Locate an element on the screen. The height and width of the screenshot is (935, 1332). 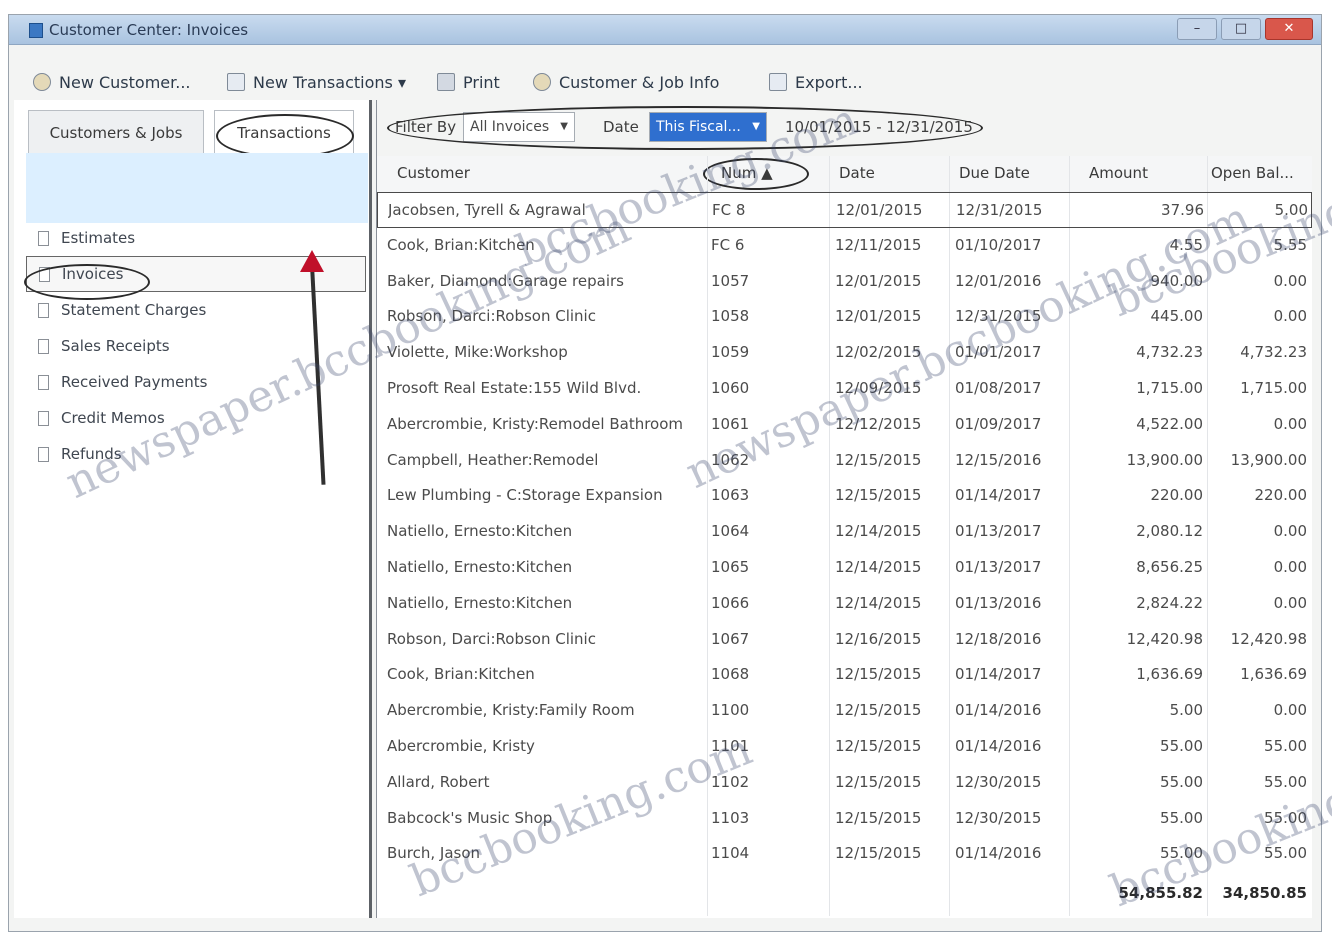
title-bar: Customer Center: Invoices – □ ✕ is located at coordinates (665, 30).